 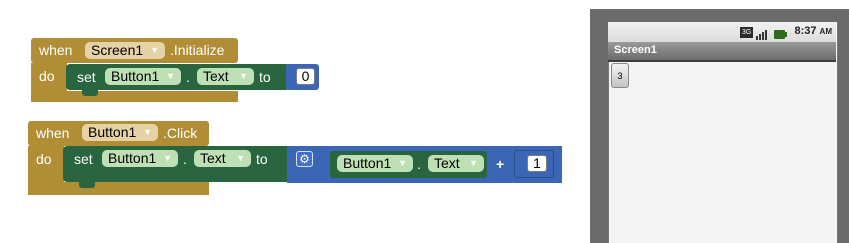 I want to click on initialize-target-dropdown: Button1 ▼, so click(x=143, y=76).